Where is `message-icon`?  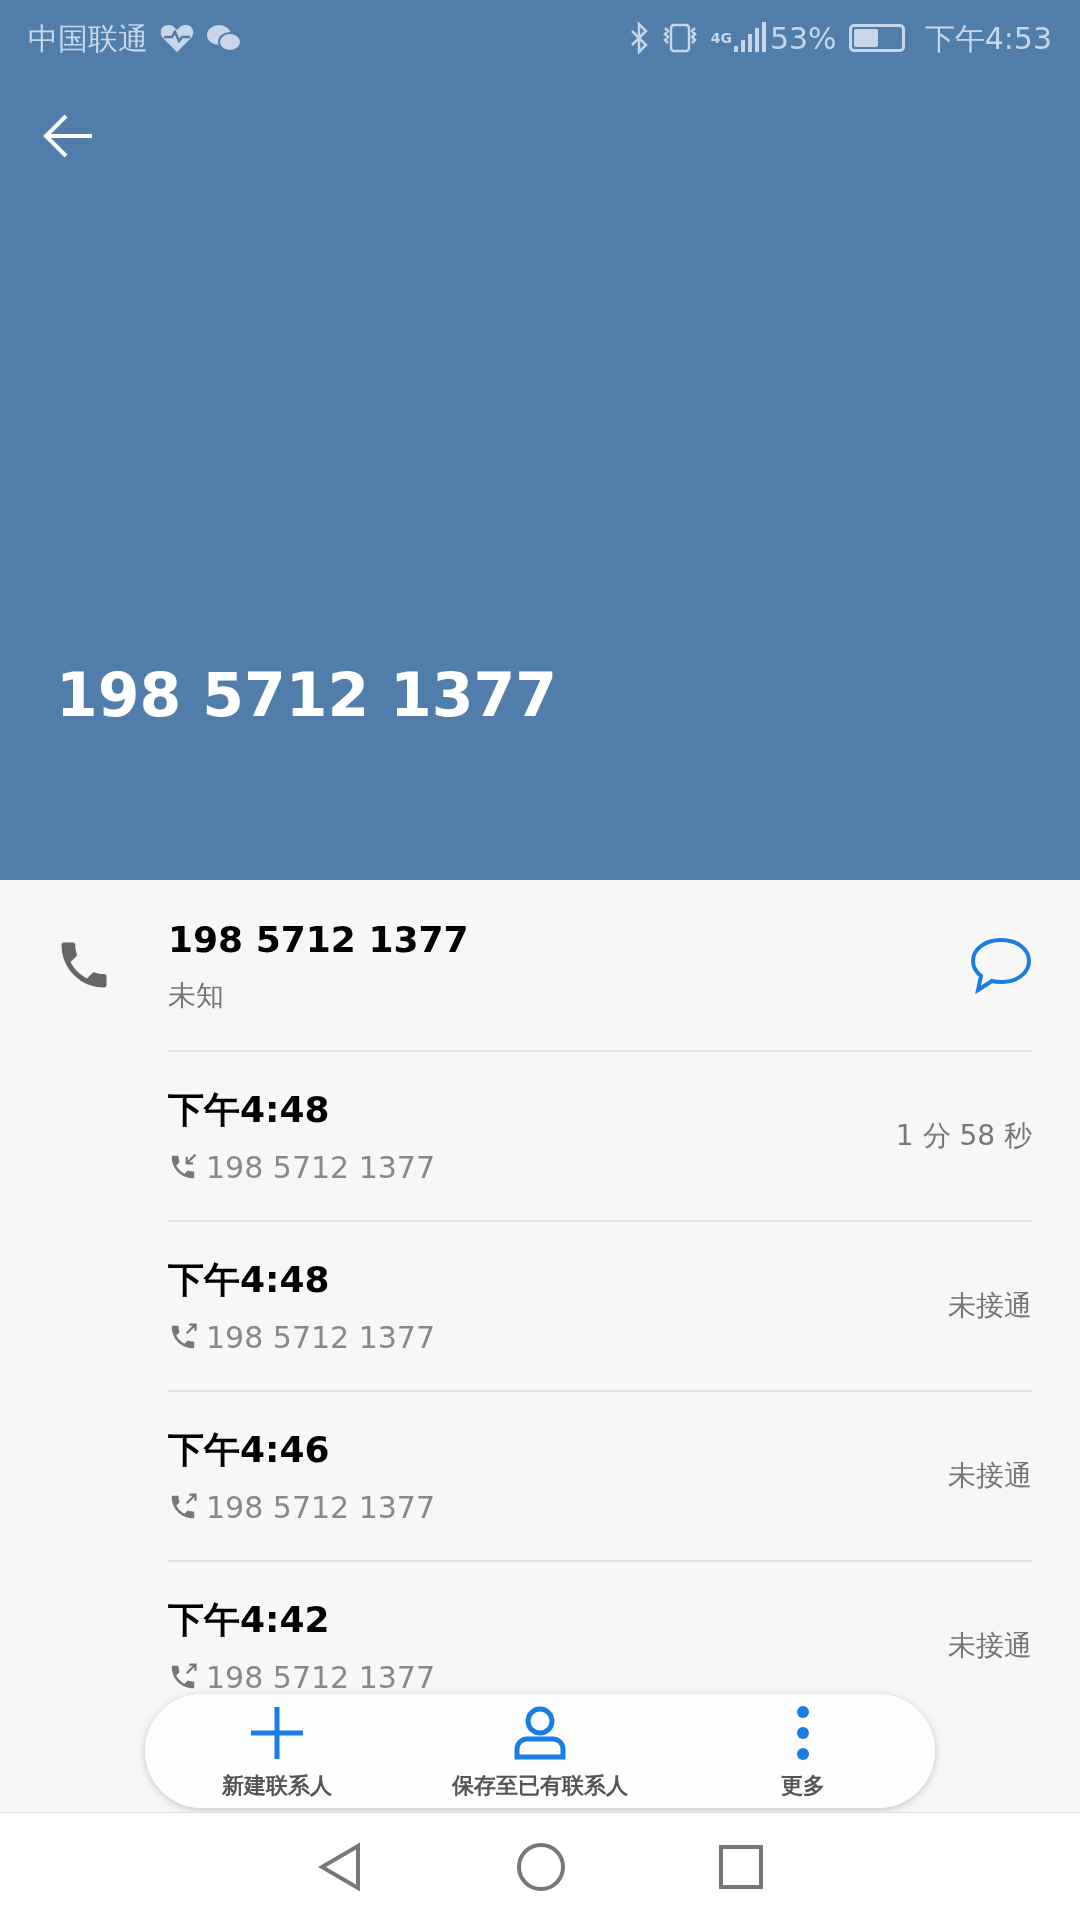 message-icon is located at coordinates (1001, 965).